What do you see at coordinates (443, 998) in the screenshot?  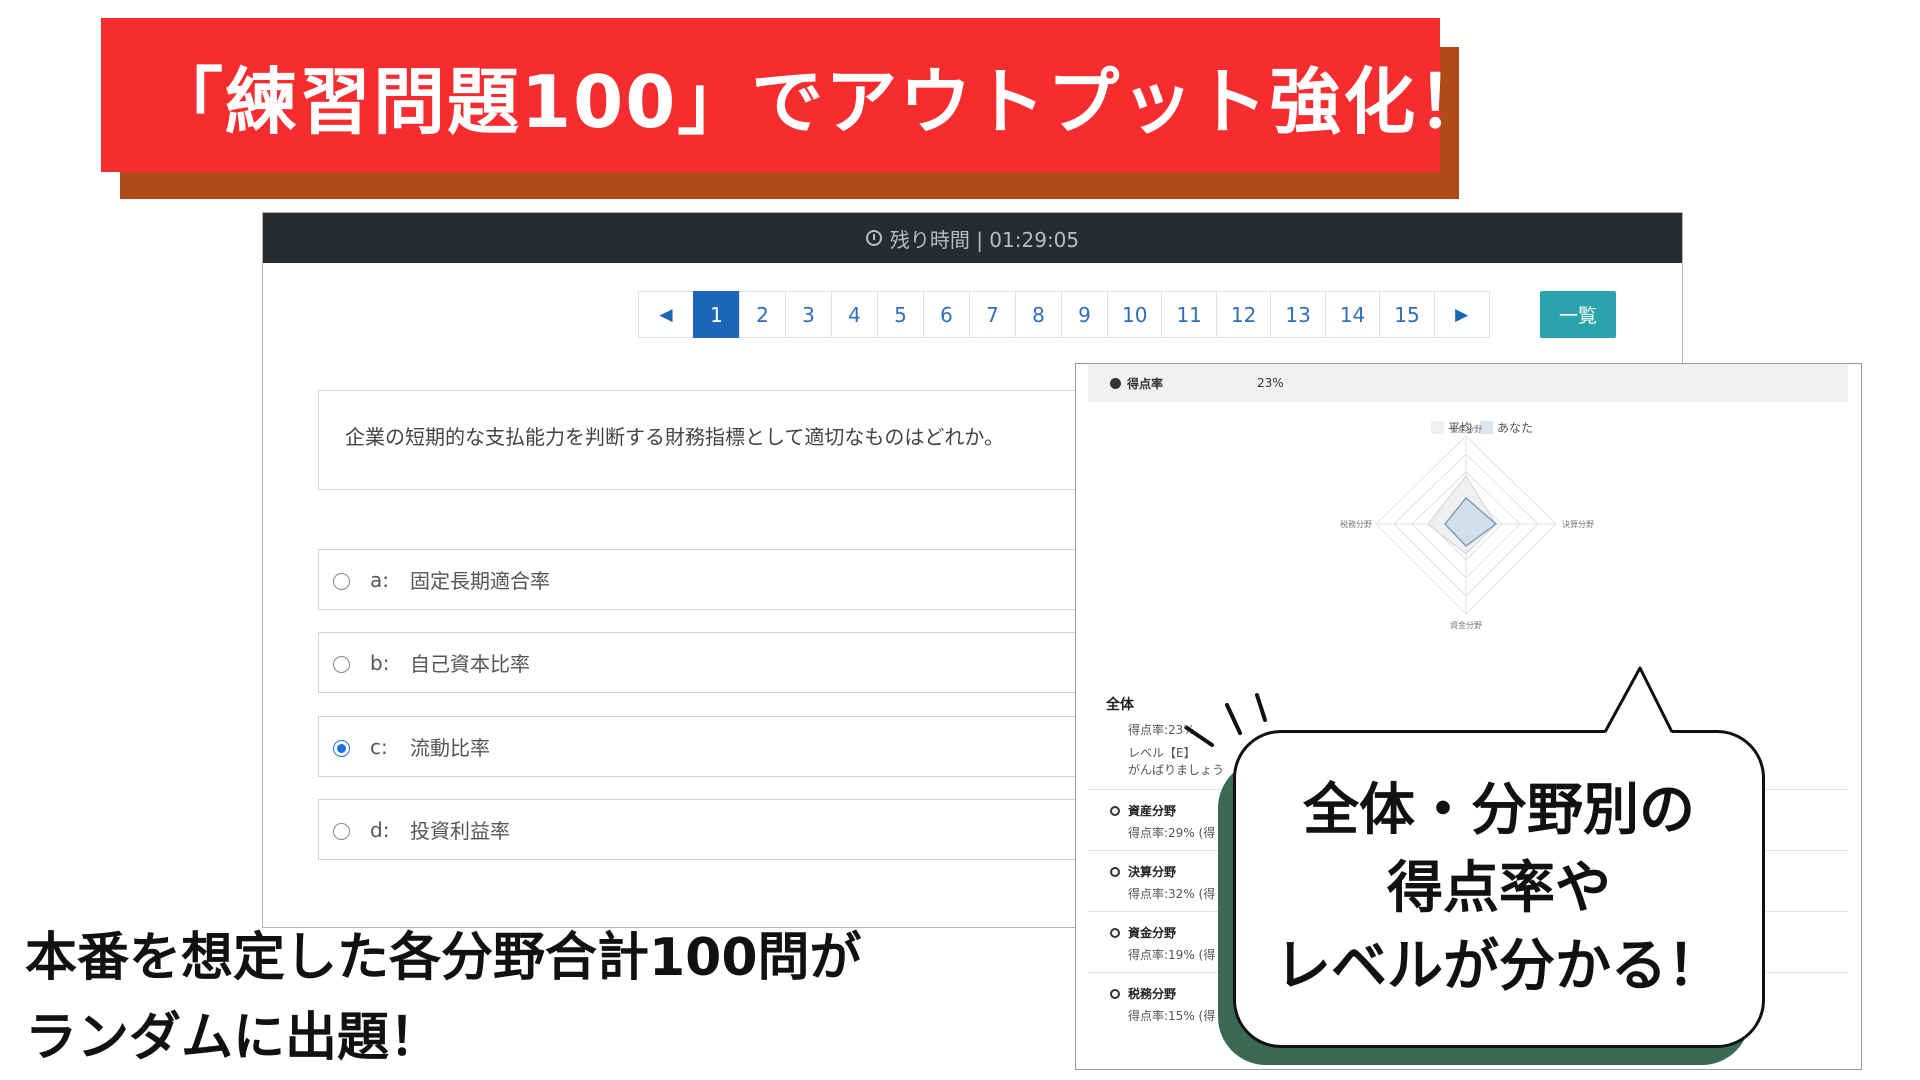 I see `caption: 本番を想定した各分野合計100問が ランダムに出題！` at bounding box center [443, 998].